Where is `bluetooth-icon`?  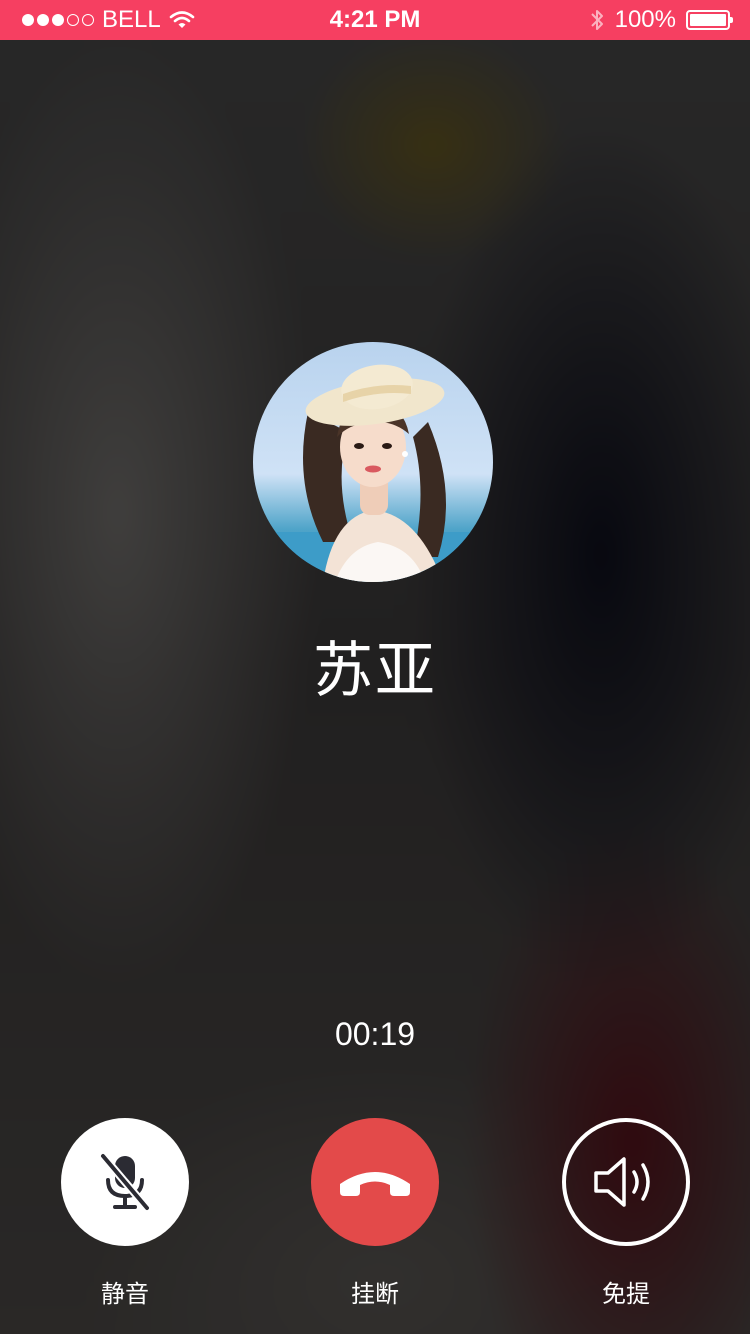 bluetooth-icon is located at coordinates (596, 20).